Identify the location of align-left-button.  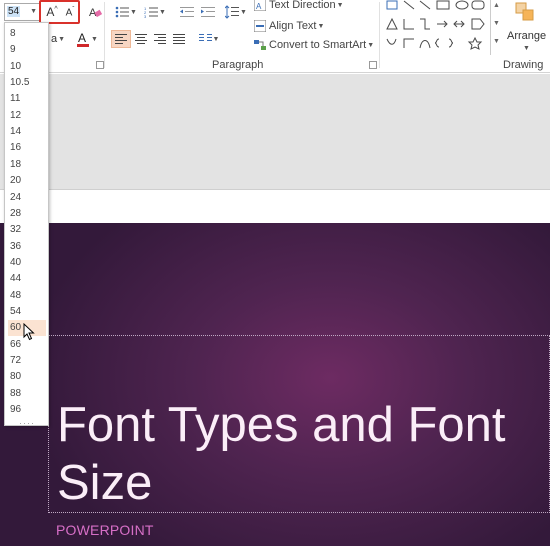
(121, 39).